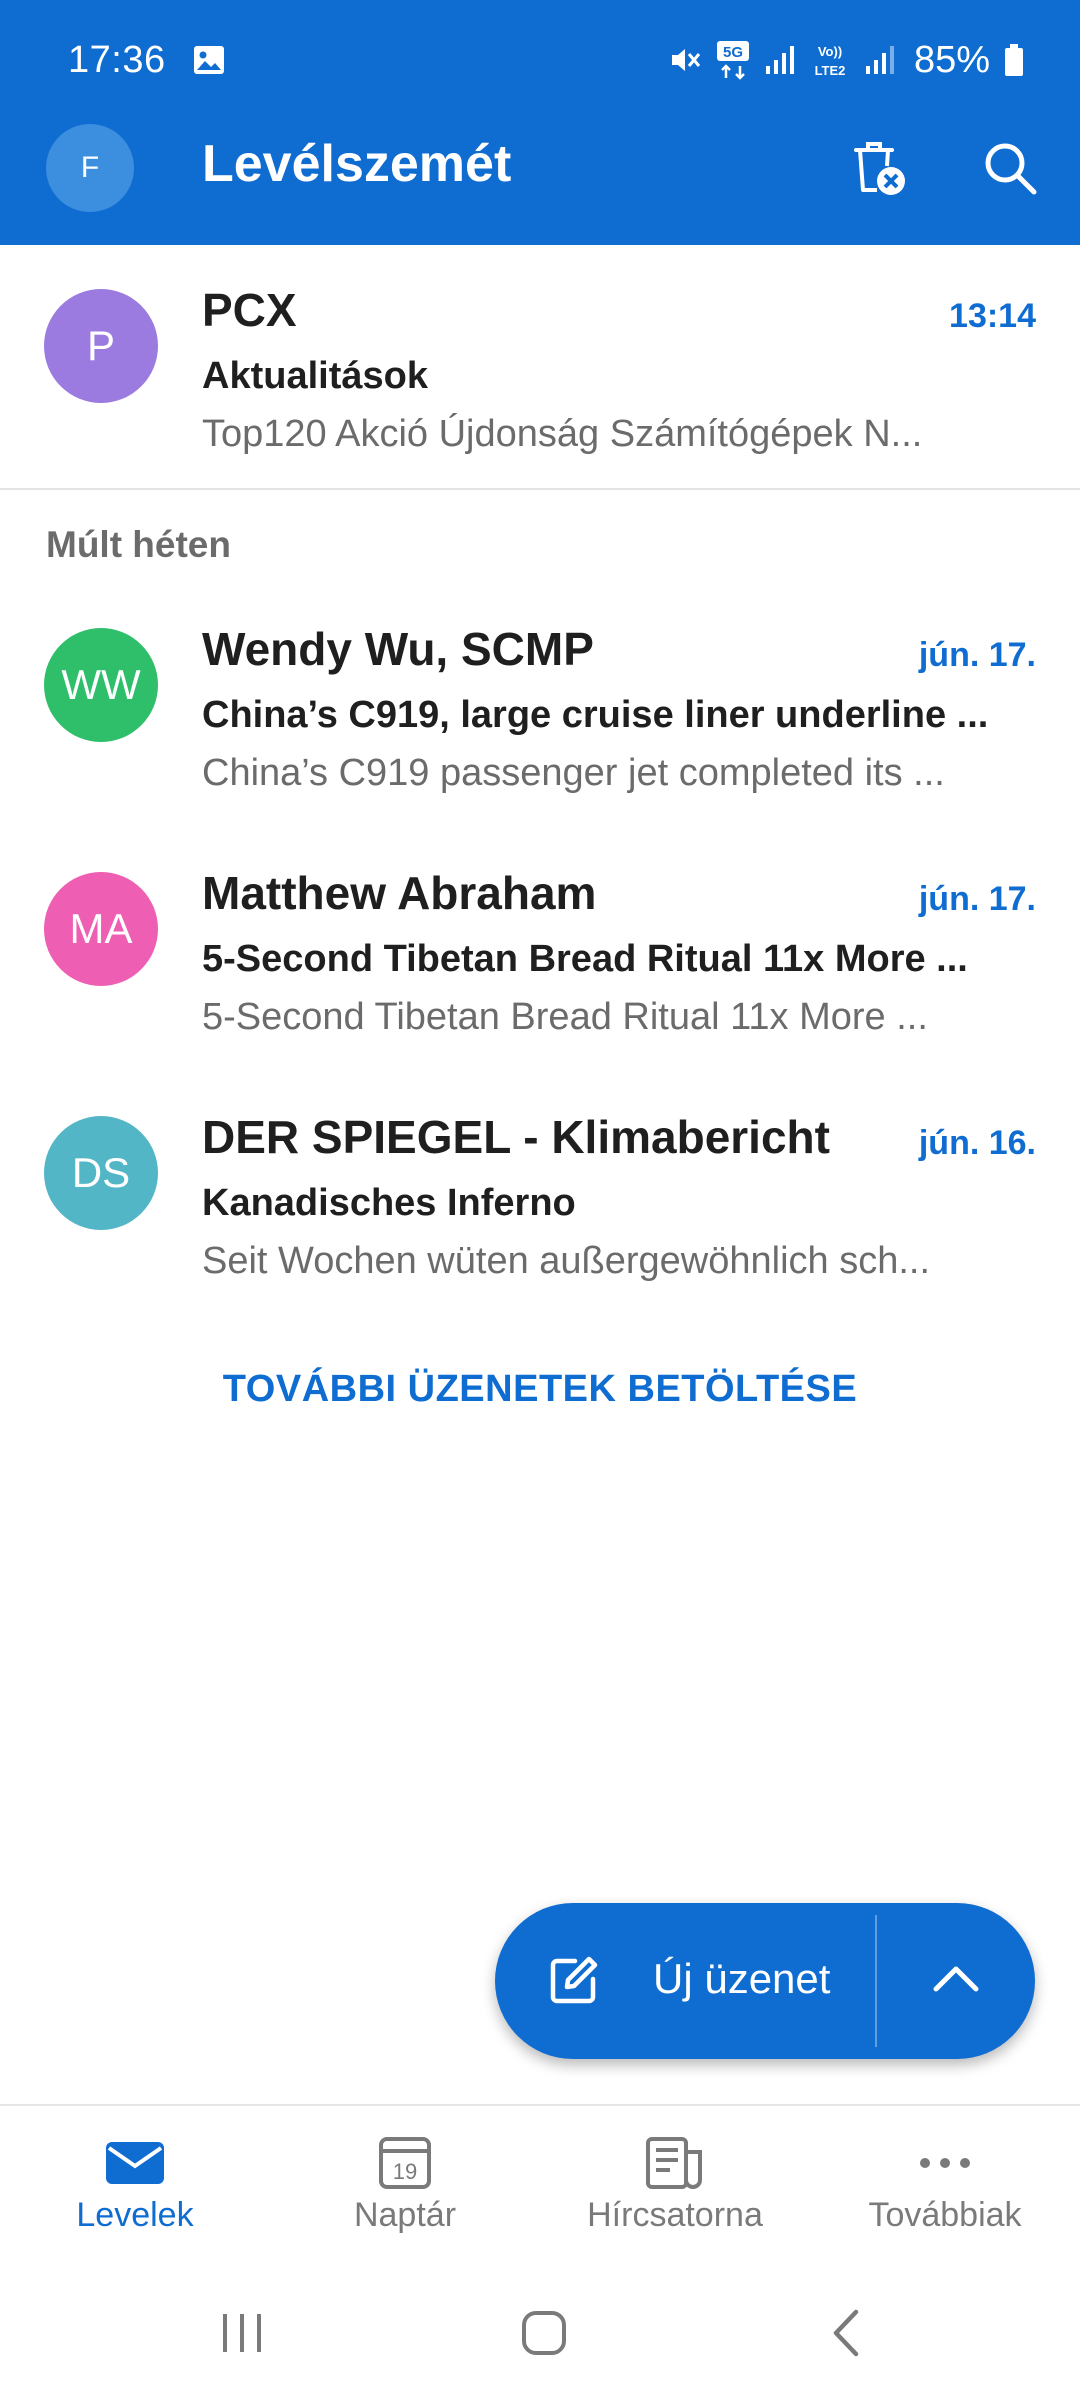  What do you see at coordinates (138, 544) in the screenshot?
I see `section-header-last-week: Múlt héten` at bounding box center [138, 544].